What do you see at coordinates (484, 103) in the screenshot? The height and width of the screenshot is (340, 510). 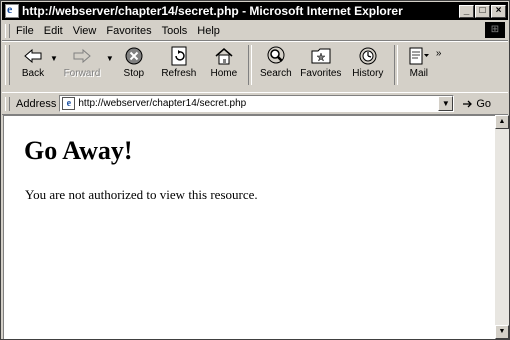 I see `go-label: Go` at bounding box center [484, 103].